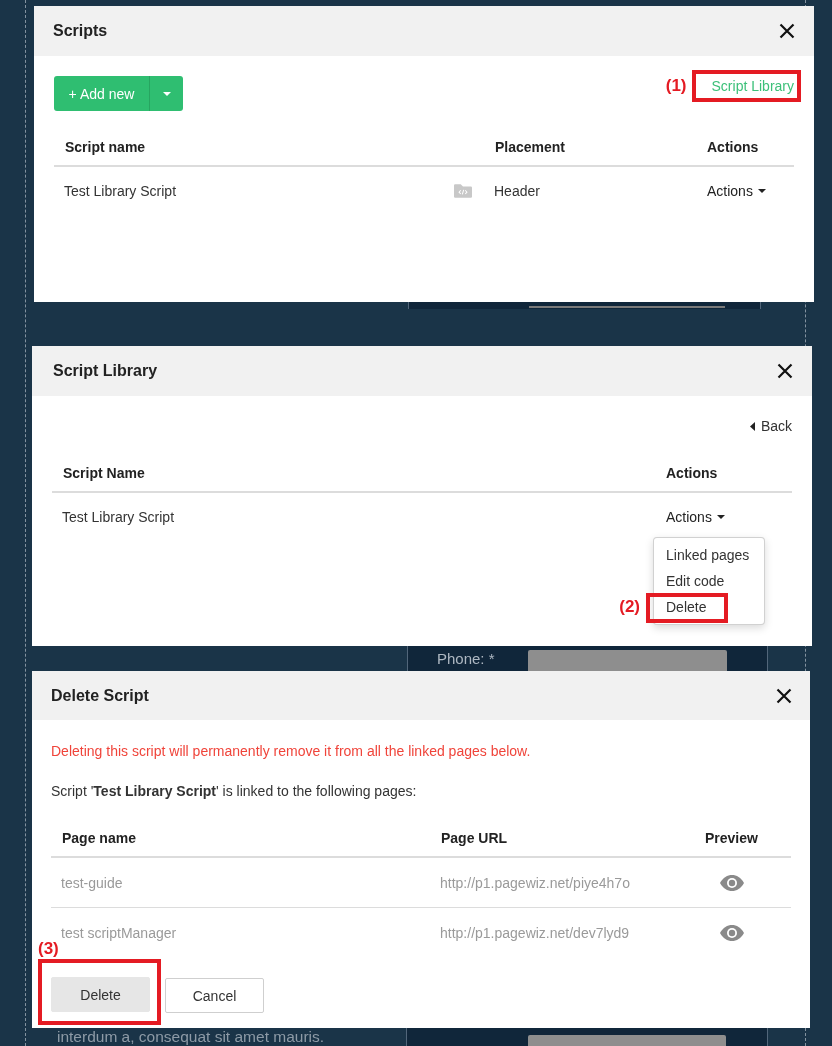 Image resolution: width=832 pixels, height=1046 pixels. I want to click on page-name-cell-text: test scriptManager, so click(119, 933).